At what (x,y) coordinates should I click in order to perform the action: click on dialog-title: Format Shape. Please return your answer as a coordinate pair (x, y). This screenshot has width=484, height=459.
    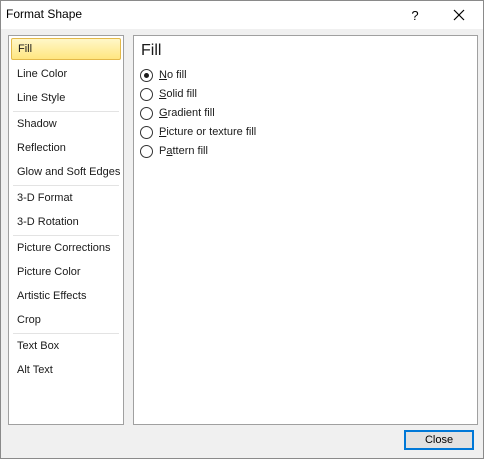
    Looking at the image, I should click on (44, 14).